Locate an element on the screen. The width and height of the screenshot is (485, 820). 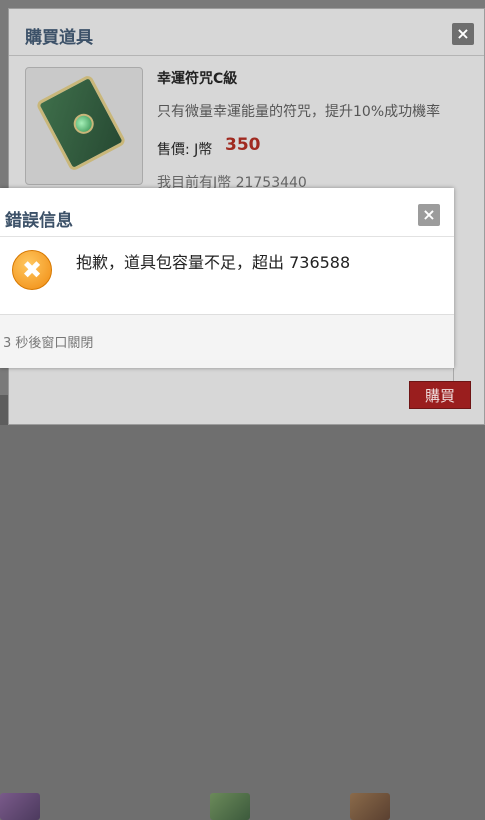
price-label: 售價: J幣 is located at coordinates (185, 150).